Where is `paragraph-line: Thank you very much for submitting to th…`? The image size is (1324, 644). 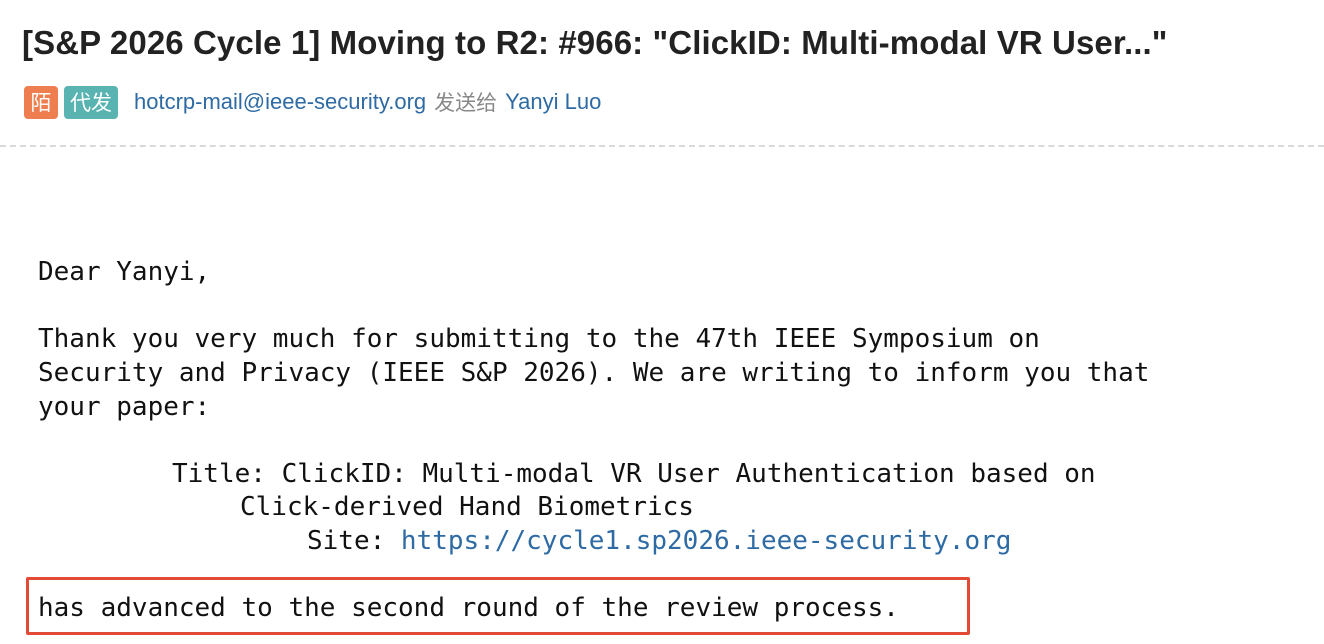
paragraph-line: Thank you very much for submitting to th… is located at coordinates (539, 339).